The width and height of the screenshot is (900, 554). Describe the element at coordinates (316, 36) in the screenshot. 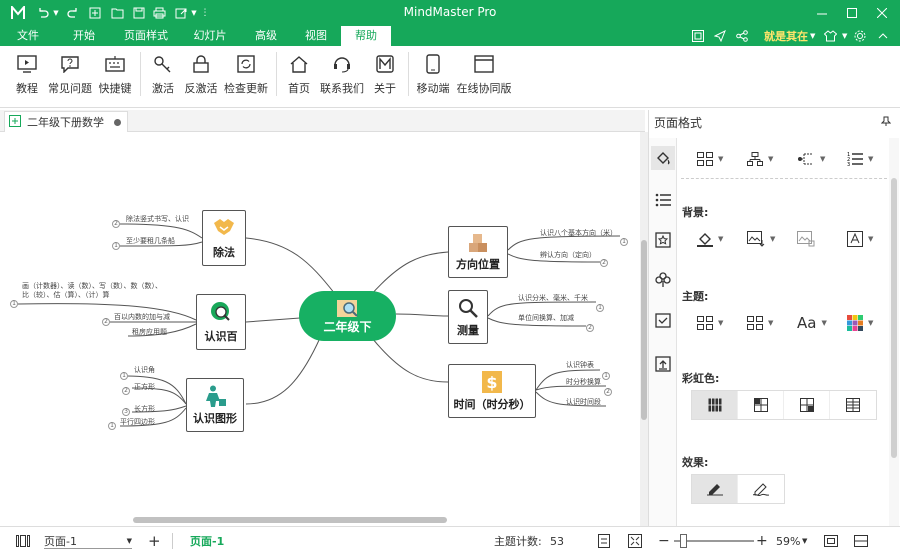

I see `menu-view: 视图` at that location.